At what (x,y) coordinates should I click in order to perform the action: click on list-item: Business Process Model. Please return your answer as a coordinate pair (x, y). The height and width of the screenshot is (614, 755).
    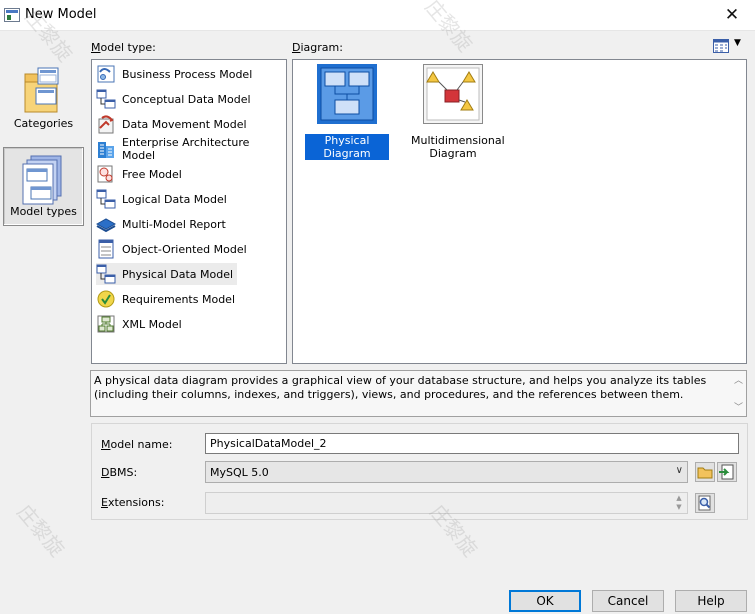
    Looking at the image, I should click on (176, 74).